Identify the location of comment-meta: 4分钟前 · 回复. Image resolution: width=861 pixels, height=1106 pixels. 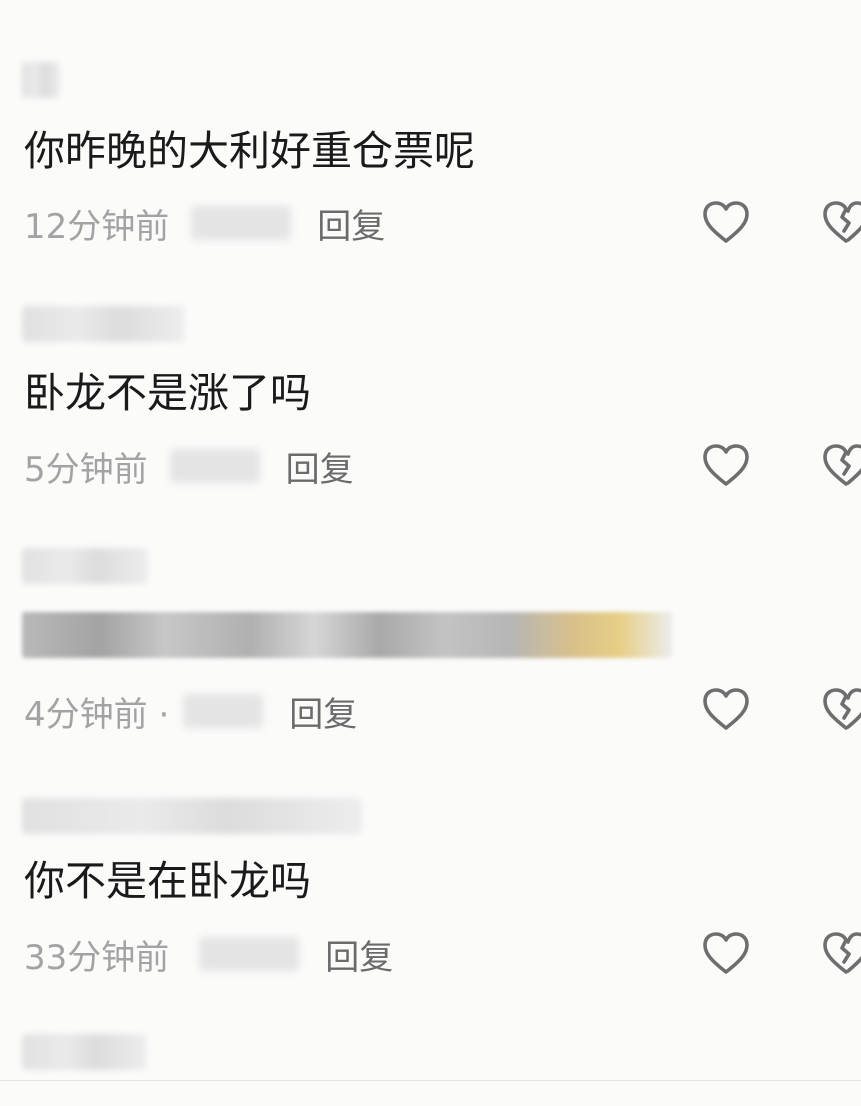
(190, 711).